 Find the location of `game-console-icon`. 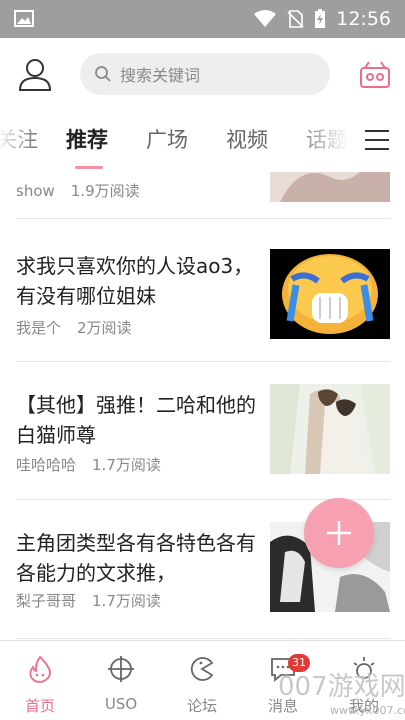

game-console-icon is located at coordinates (375, 75).